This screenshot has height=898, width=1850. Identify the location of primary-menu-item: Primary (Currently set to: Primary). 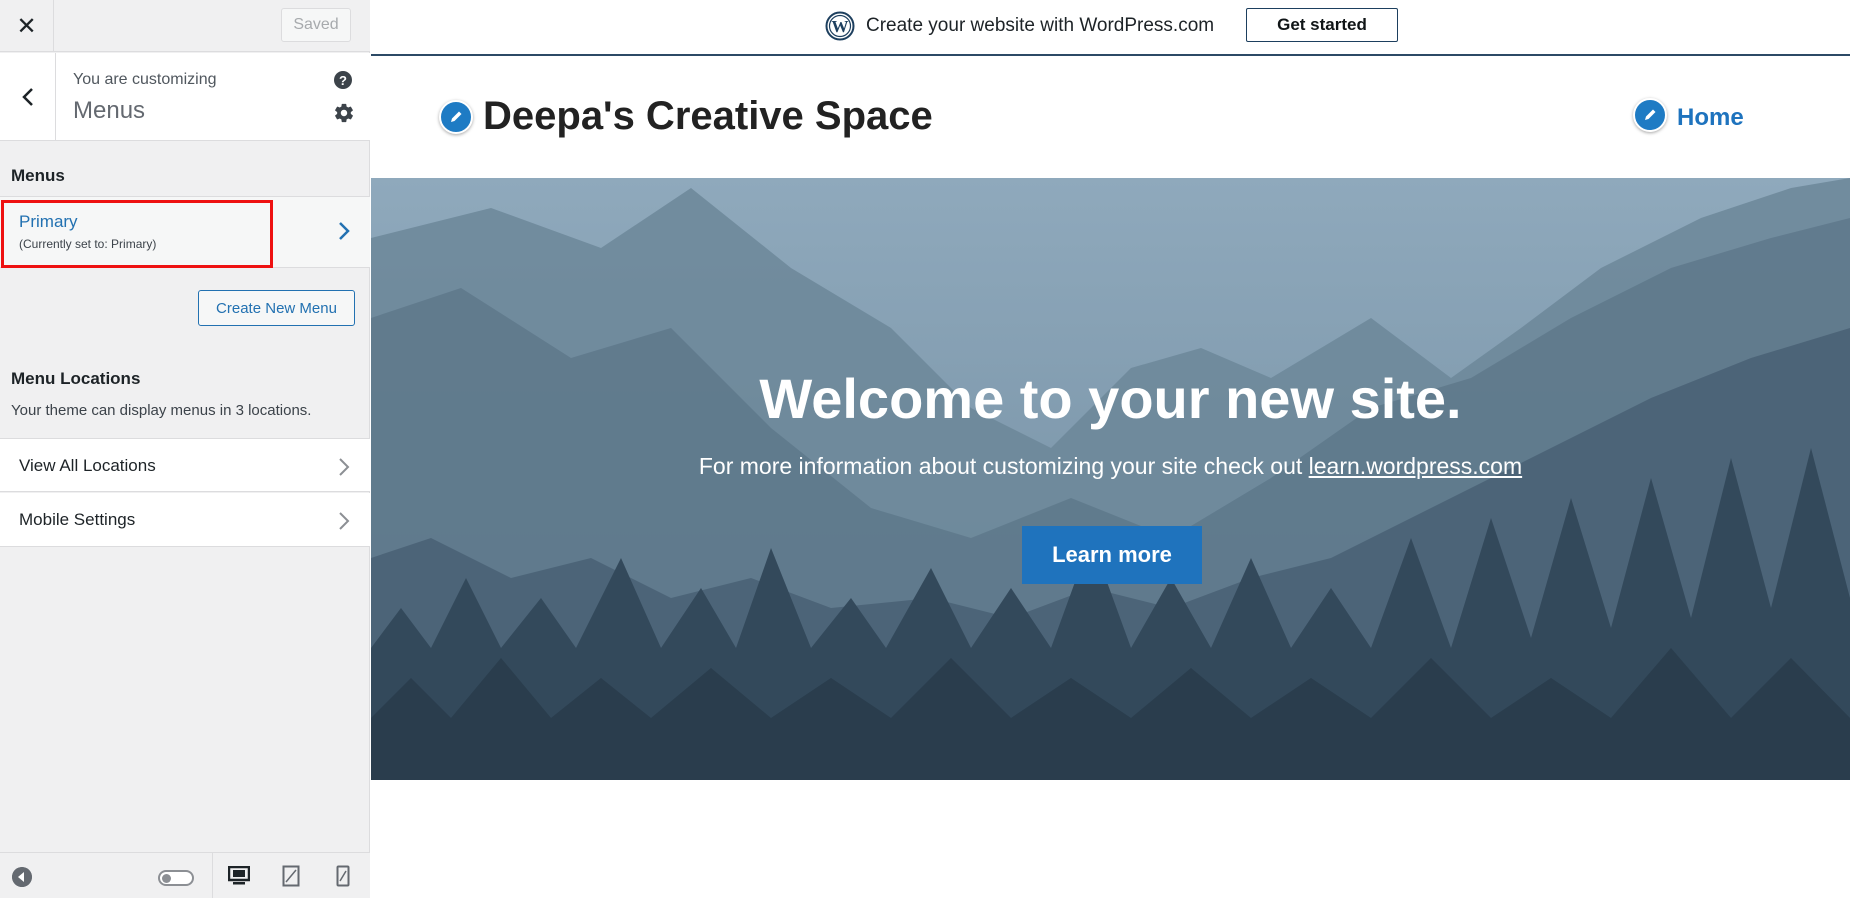
(185, 232).